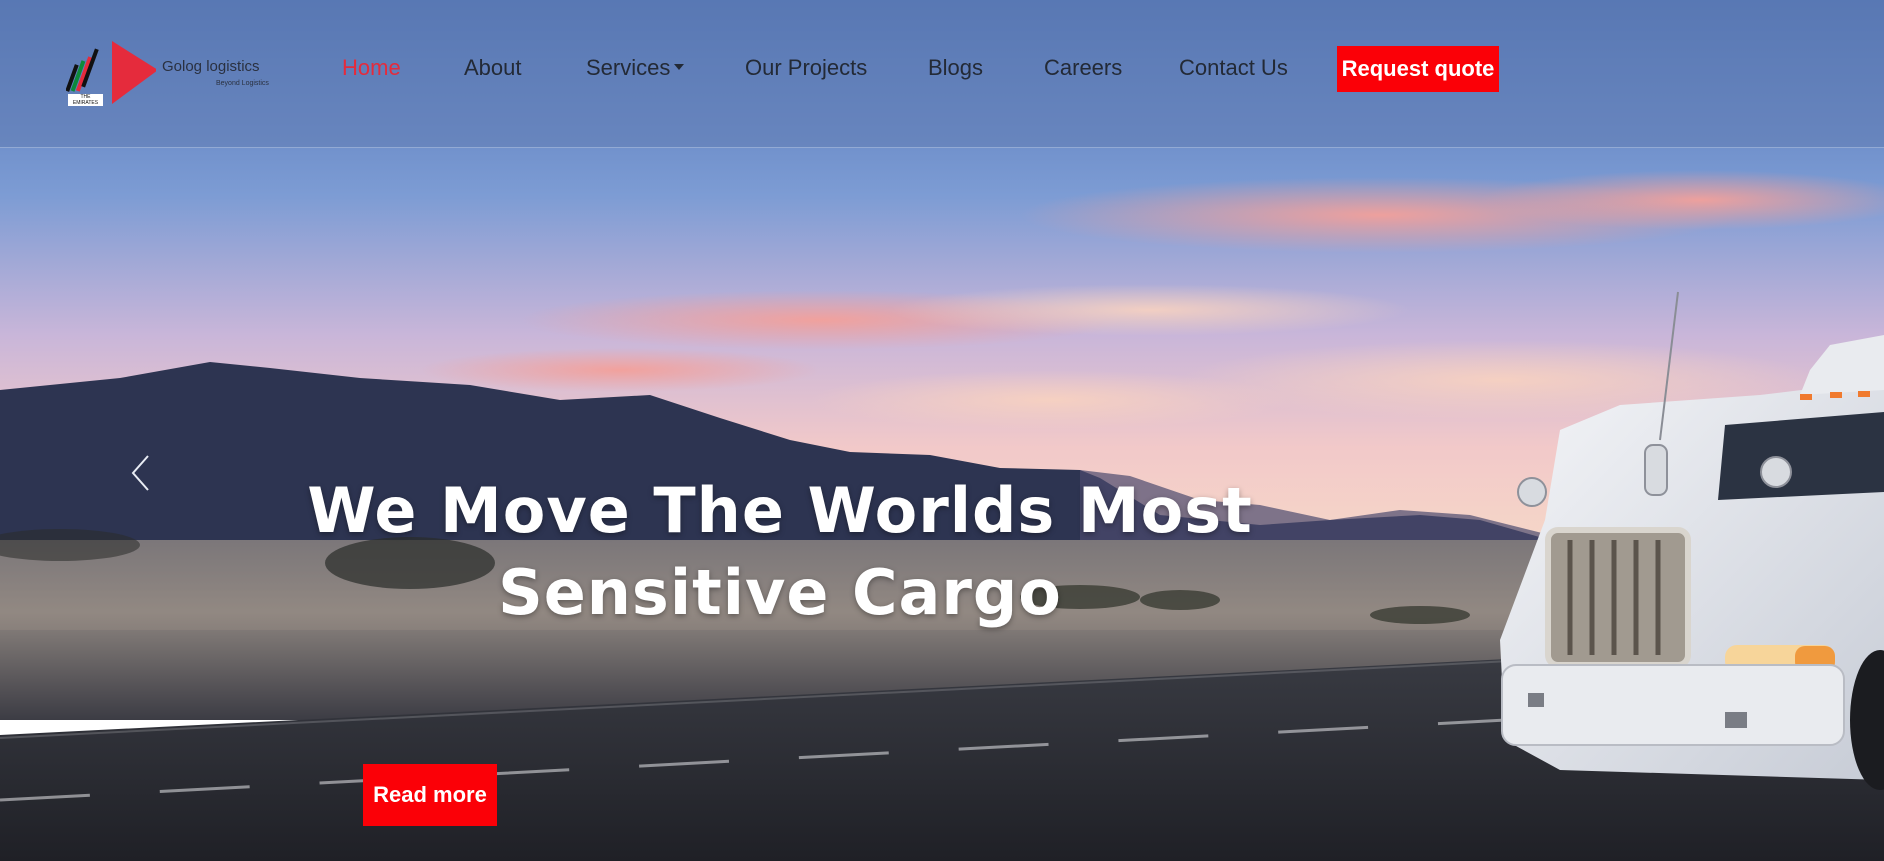 The height and width of the screenshot is (861, 1884). I want to click on hero-title-line-2: Sensitive Cargo, so click(780, 592).